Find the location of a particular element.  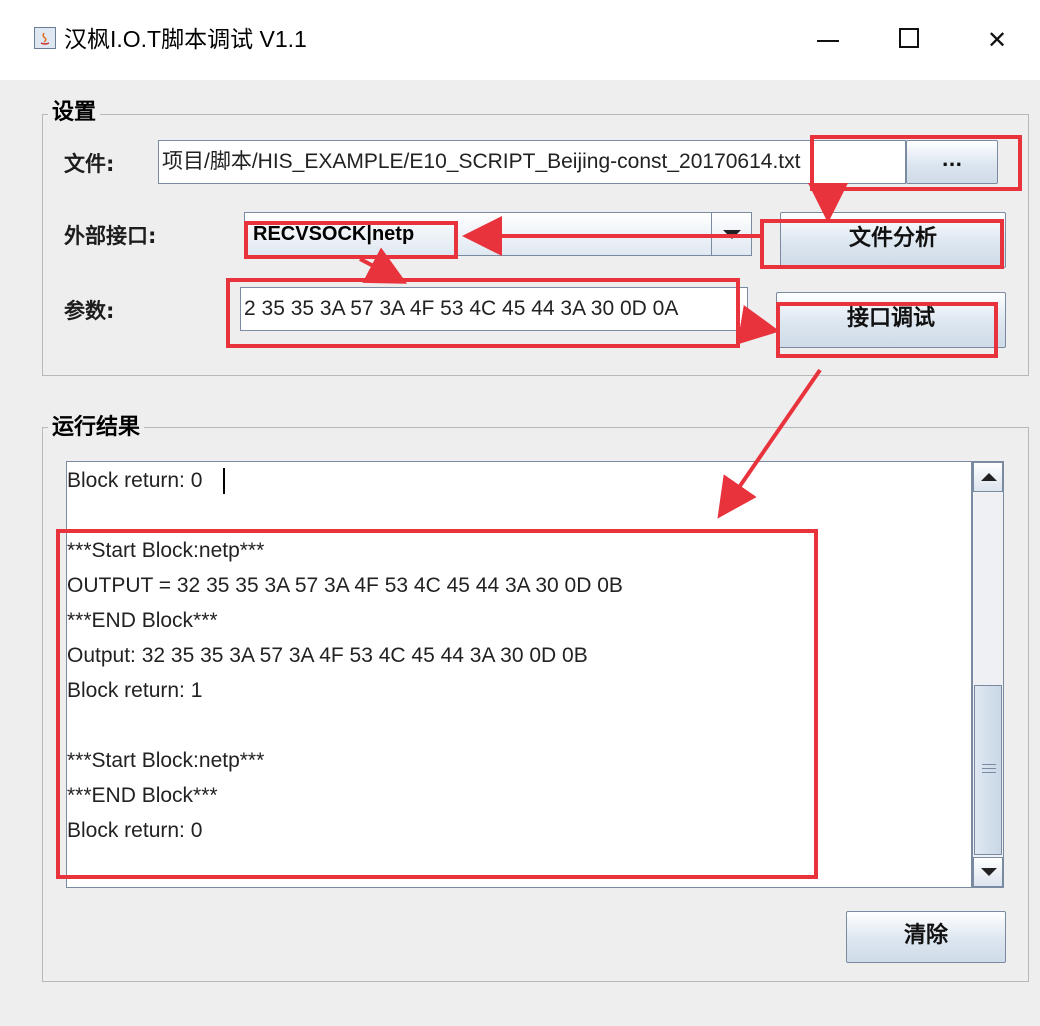

minimize-icon is located at coordinates (828, 41).